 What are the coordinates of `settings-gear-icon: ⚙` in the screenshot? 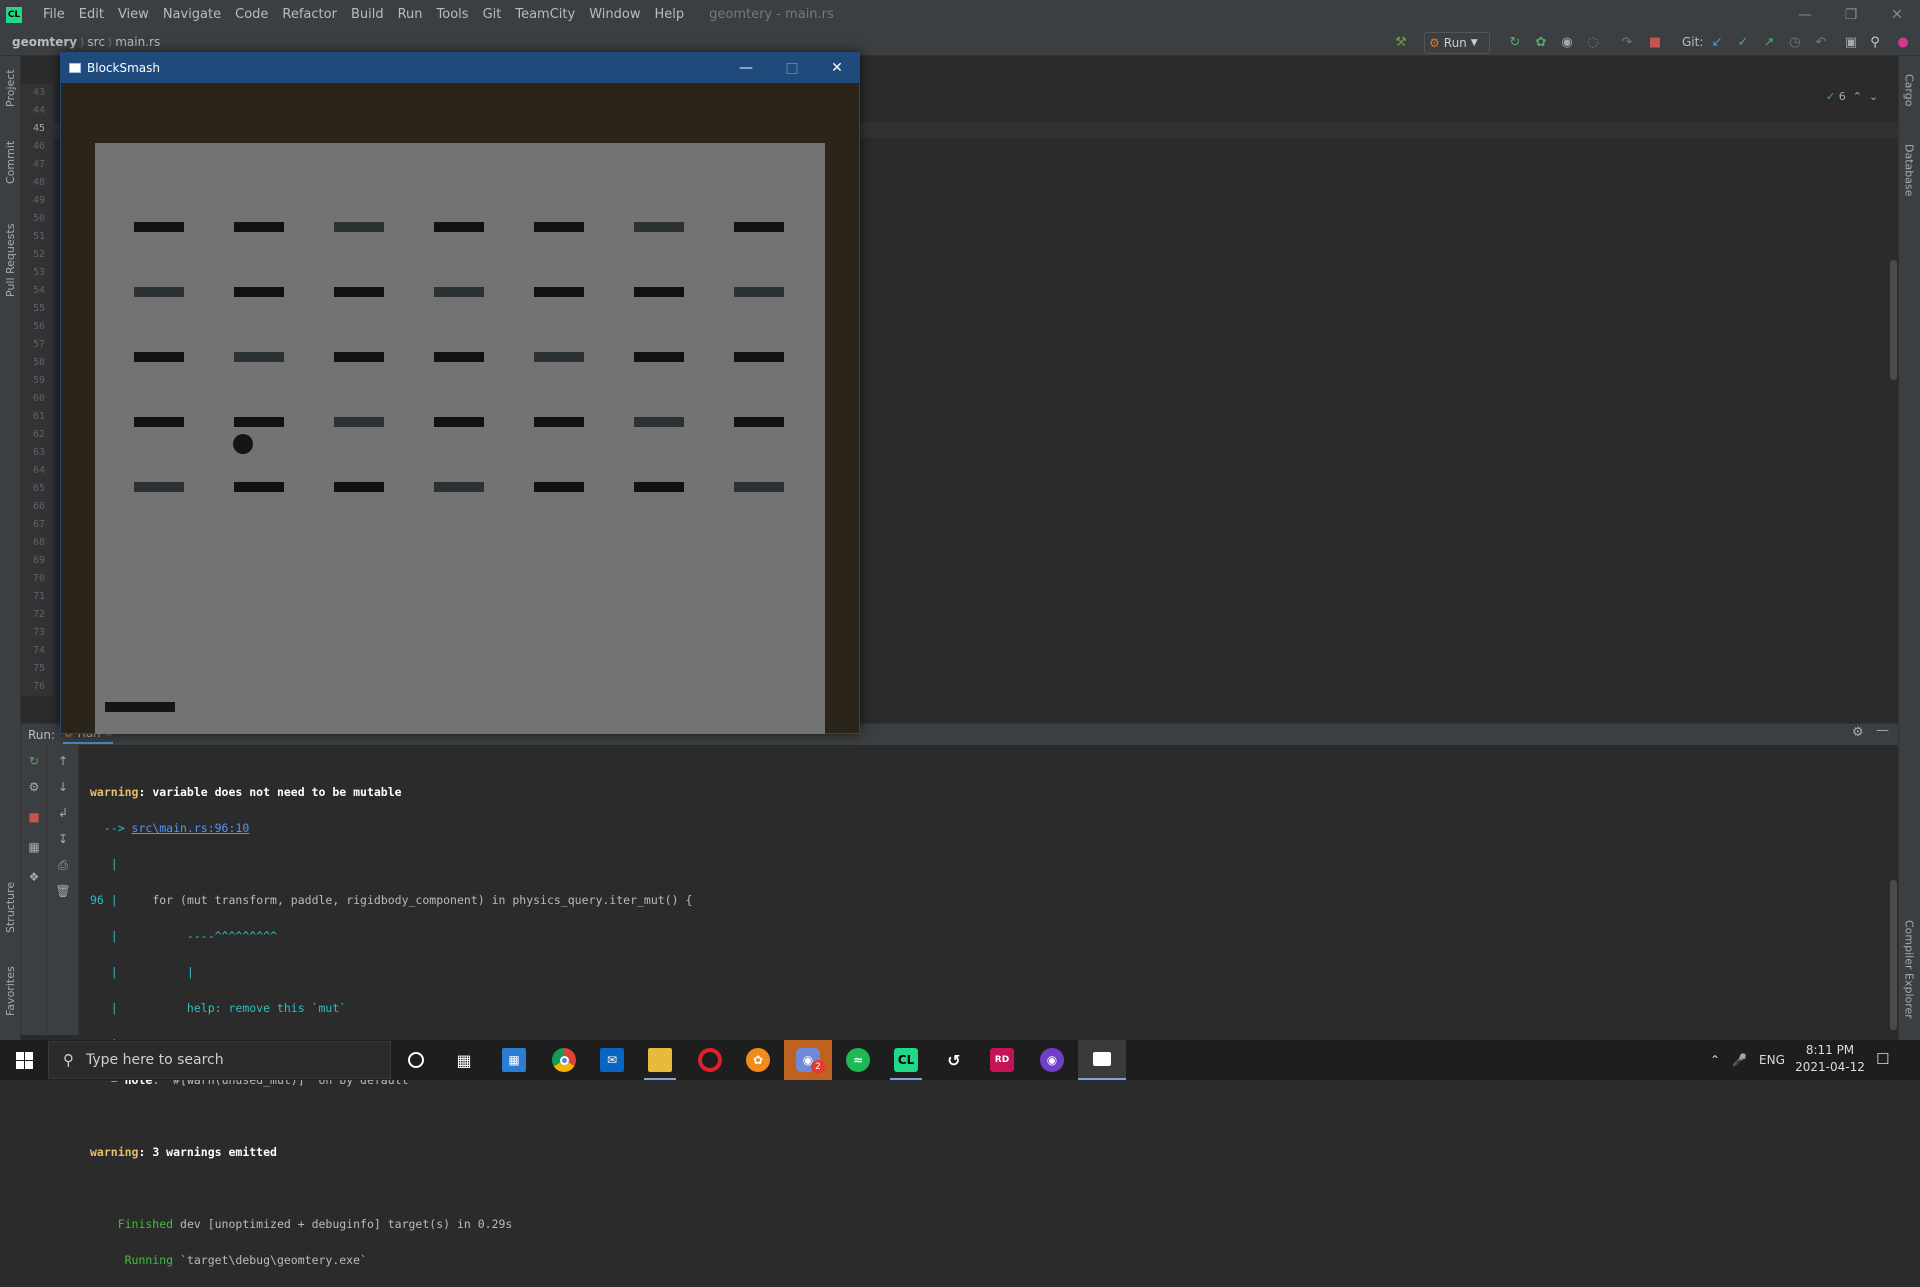 It's located at (1858, 732).